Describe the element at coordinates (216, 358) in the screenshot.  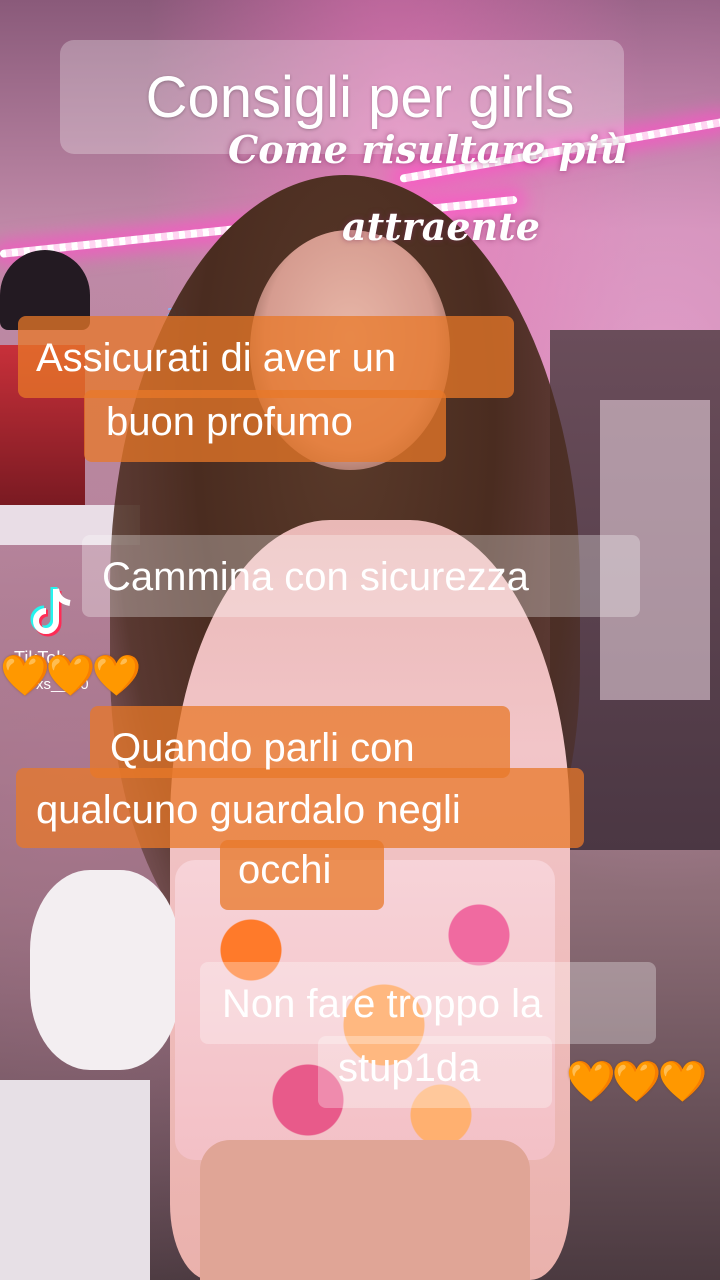
I see `tip-1-line-1: Assicurati di aver un` at that location.